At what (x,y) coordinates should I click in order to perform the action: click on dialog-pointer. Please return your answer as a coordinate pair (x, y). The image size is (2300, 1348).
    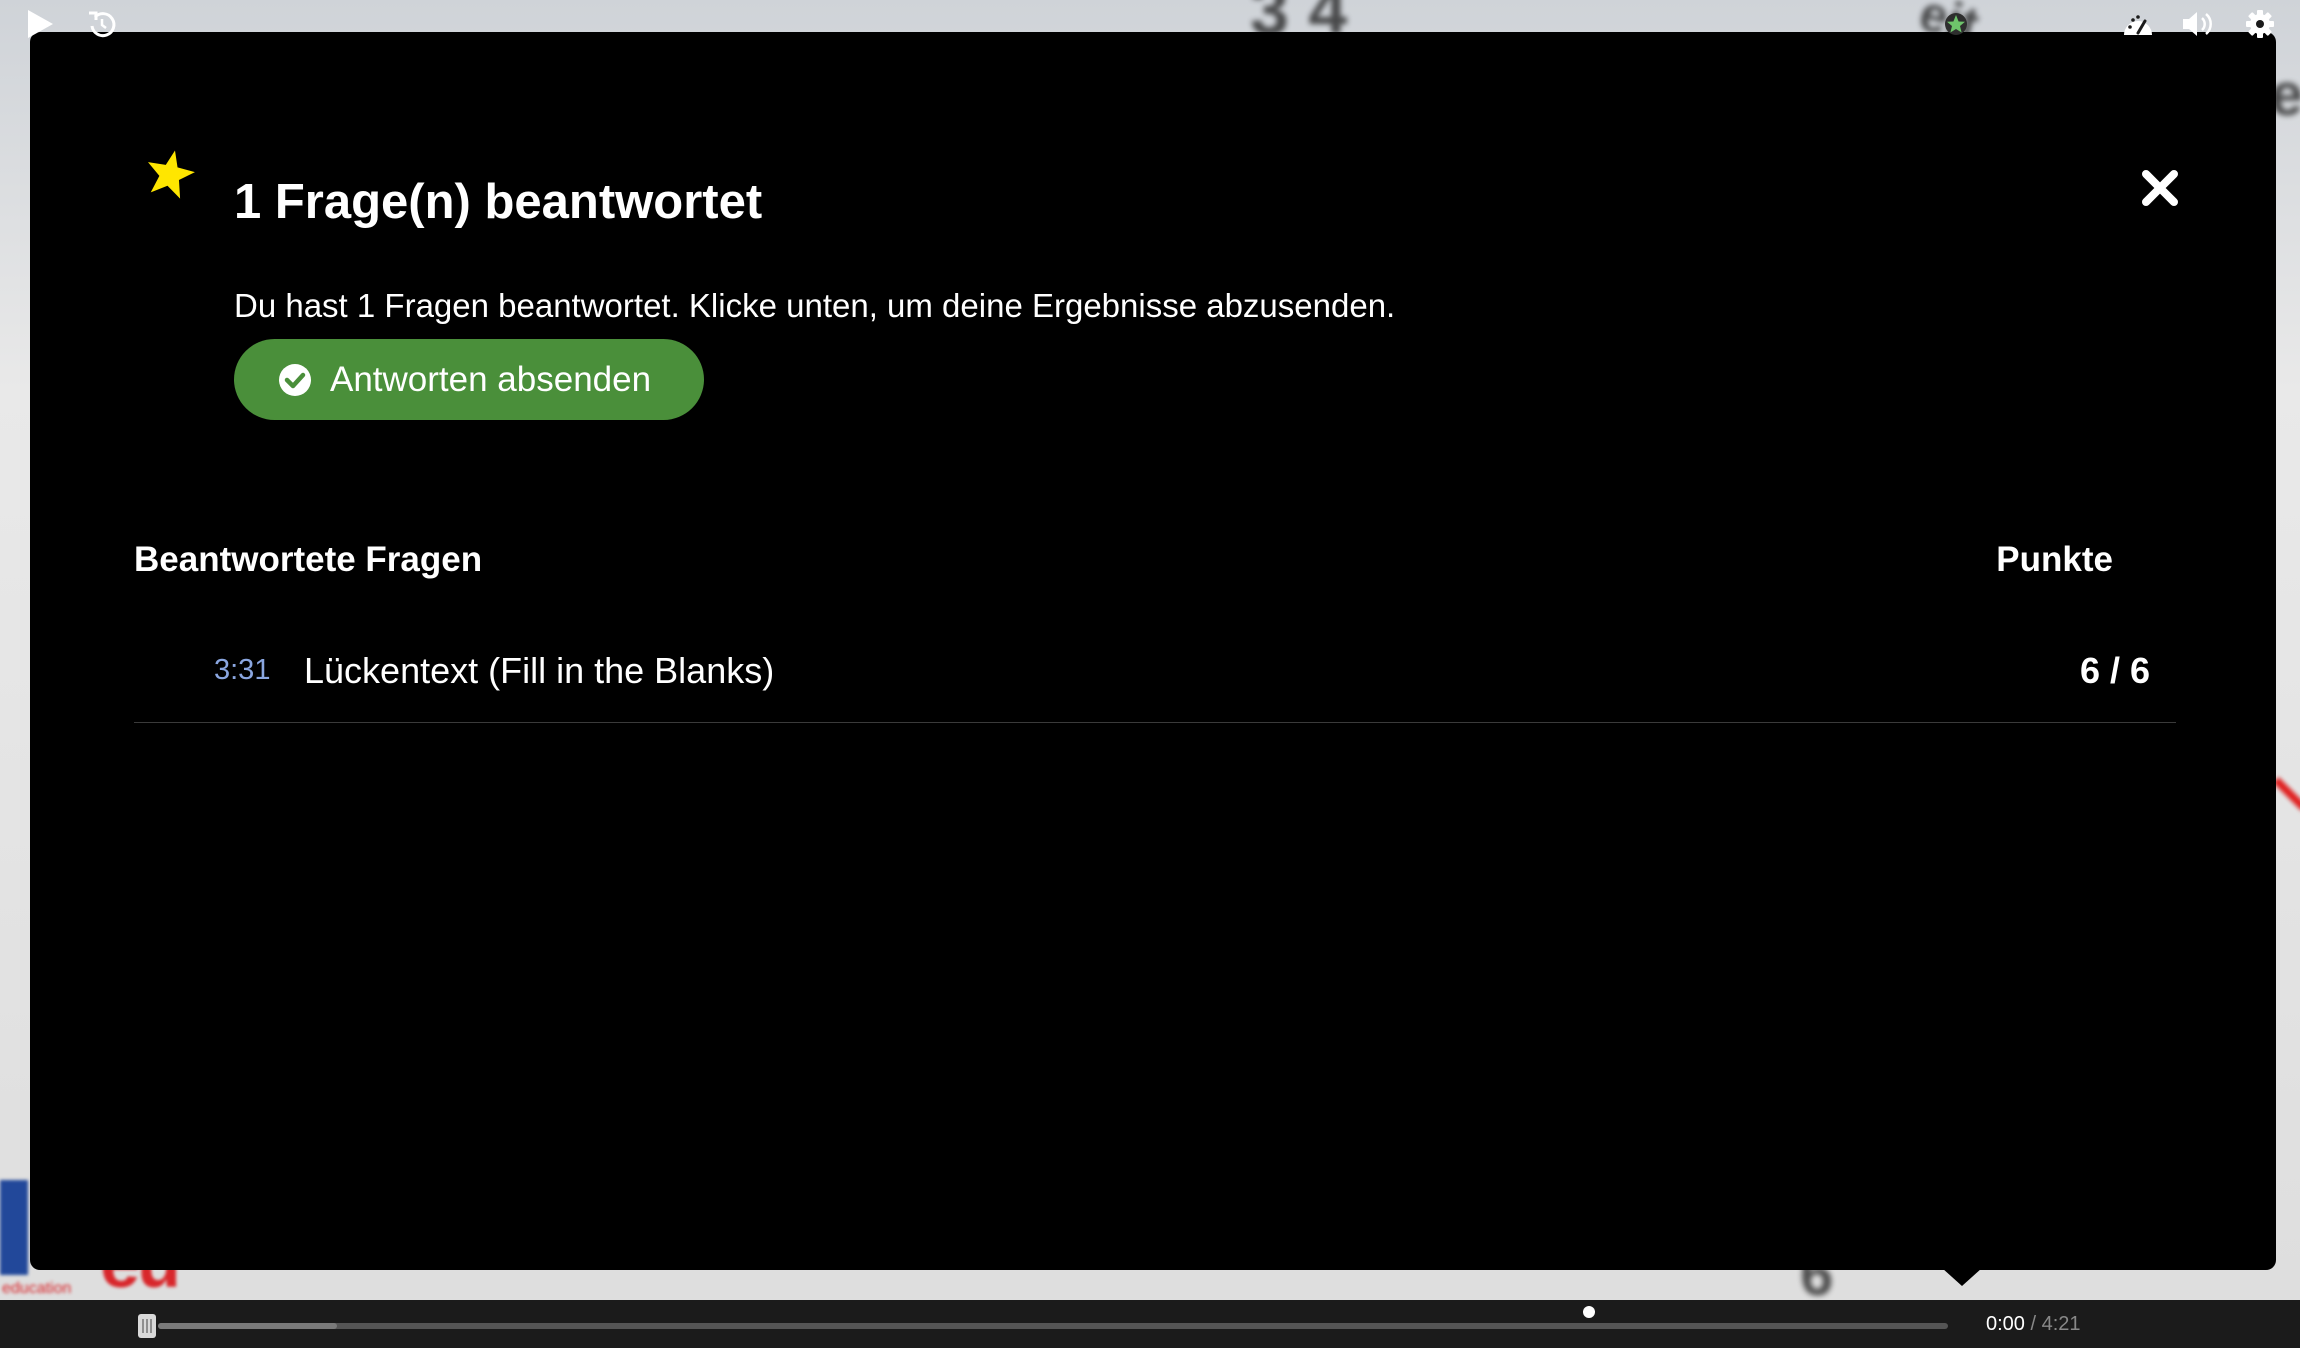
    Looking at the image, I should click on (1962, 1277).